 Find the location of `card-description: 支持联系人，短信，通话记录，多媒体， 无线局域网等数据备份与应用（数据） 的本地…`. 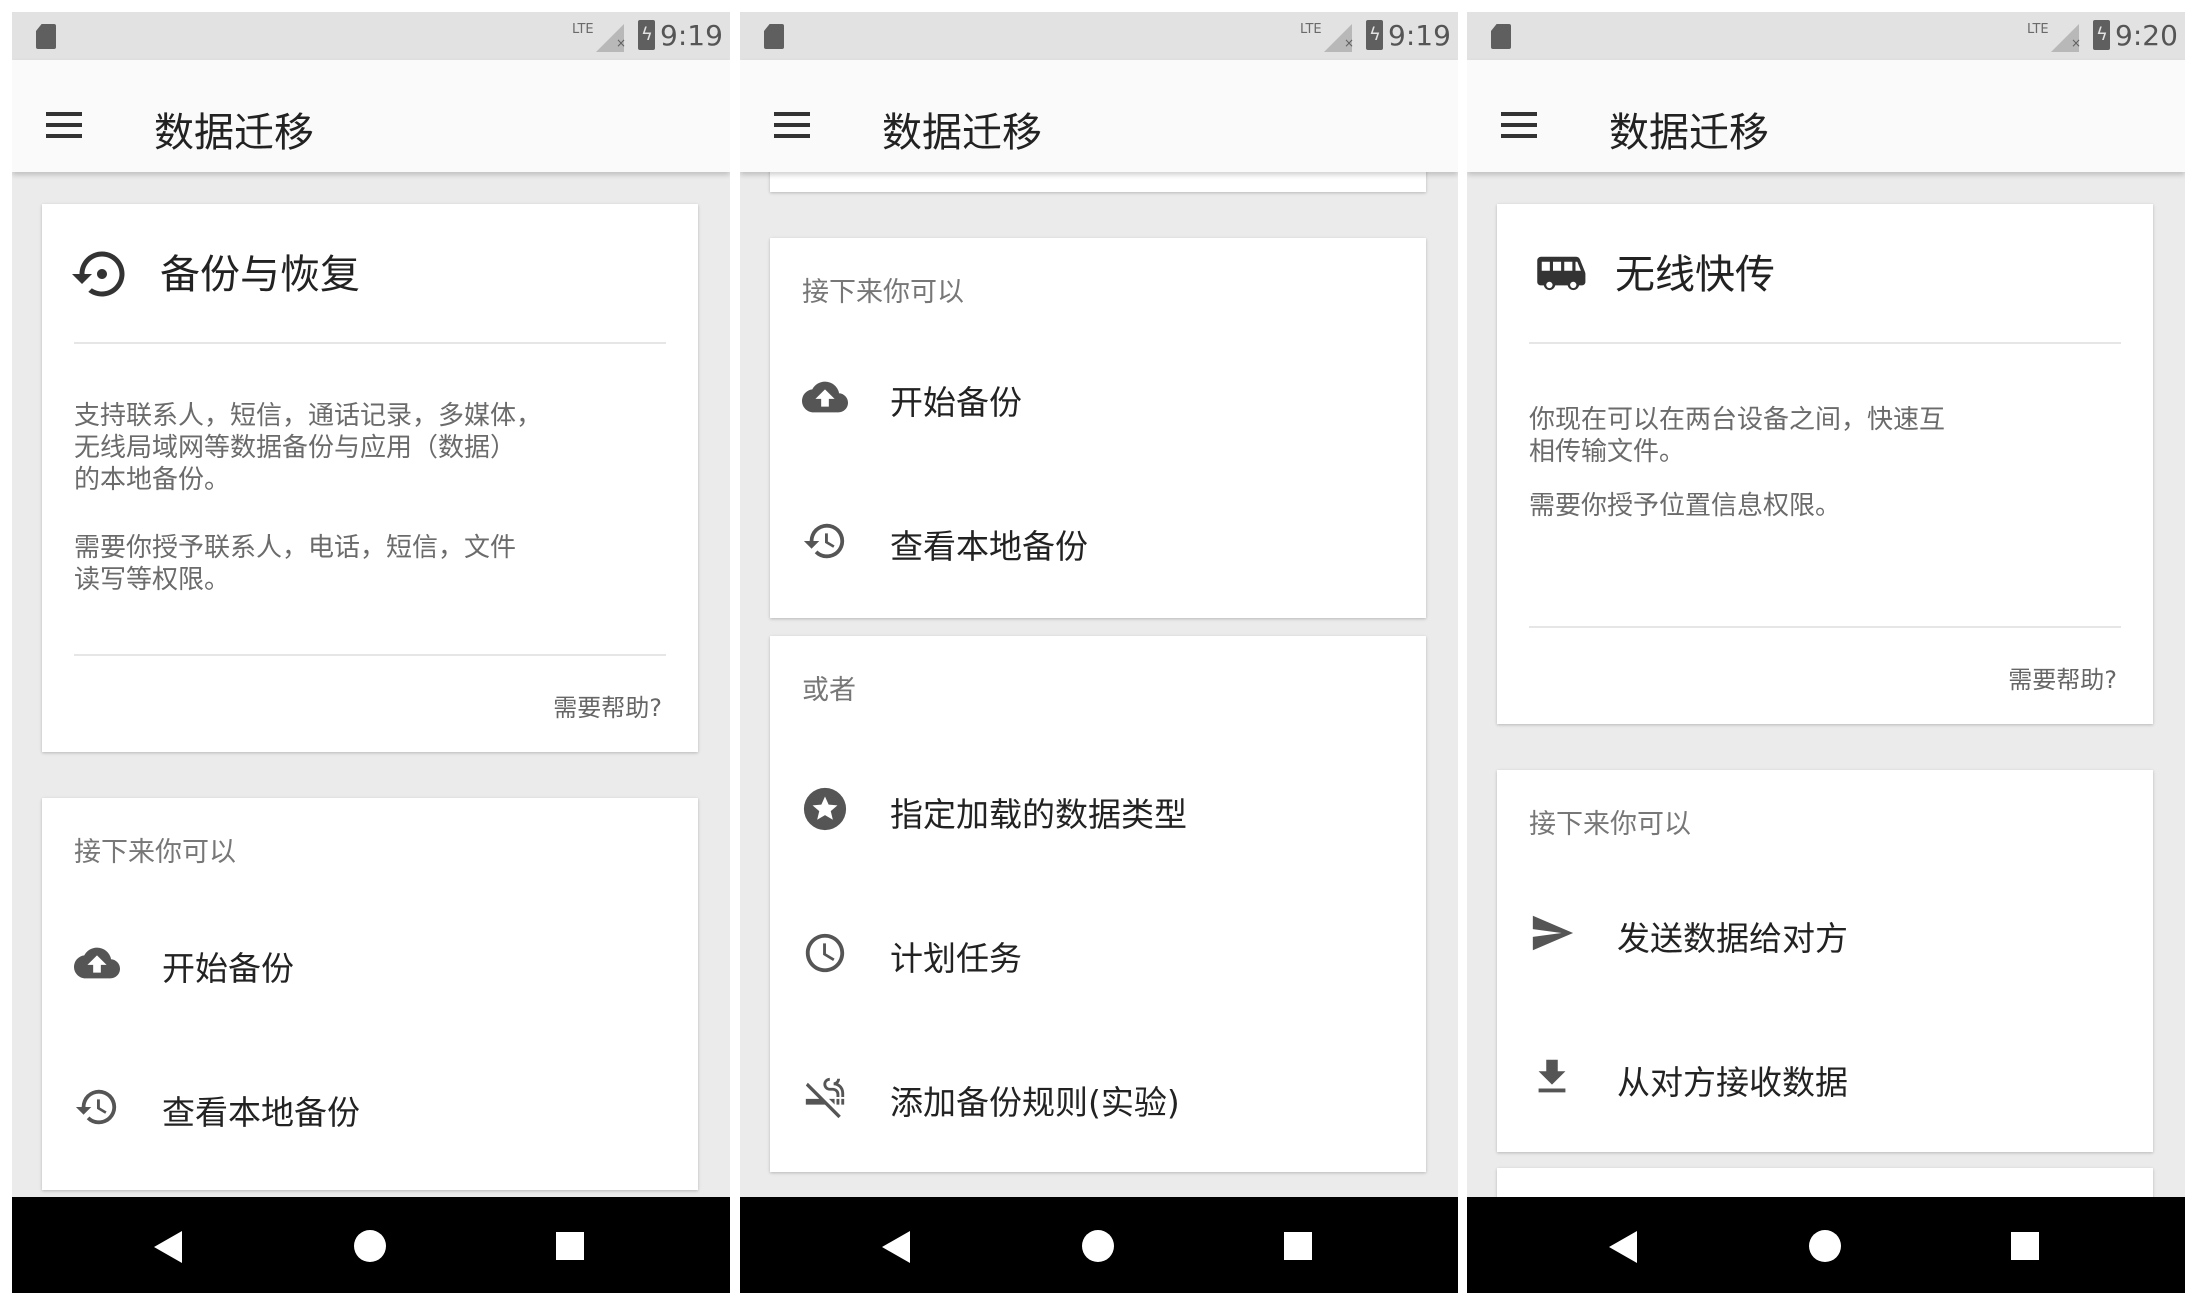

card-description: 支持联系人，短信，通话记录，多媒体， 无线局域网等数据备份与应用（数据） 的本地… is located at coordinates (308, 448).